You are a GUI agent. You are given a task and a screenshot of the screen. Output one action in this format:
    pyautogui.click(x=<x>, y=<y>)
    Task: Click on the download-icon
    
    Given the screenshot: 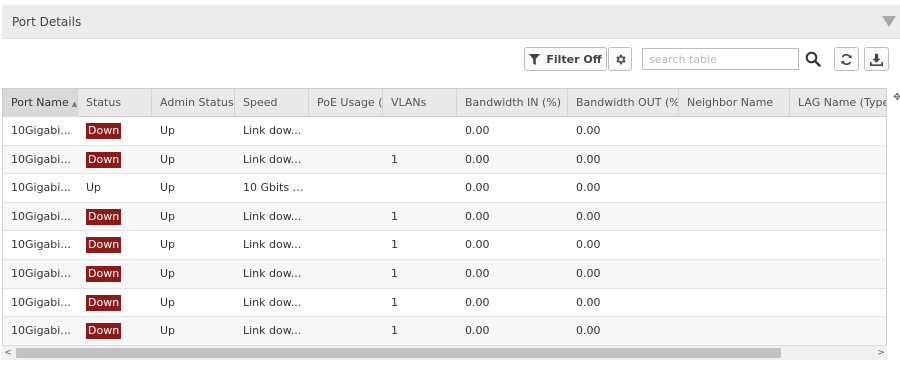 What is the action you would take?
    pyautogui.click(x=876, y=59)
    